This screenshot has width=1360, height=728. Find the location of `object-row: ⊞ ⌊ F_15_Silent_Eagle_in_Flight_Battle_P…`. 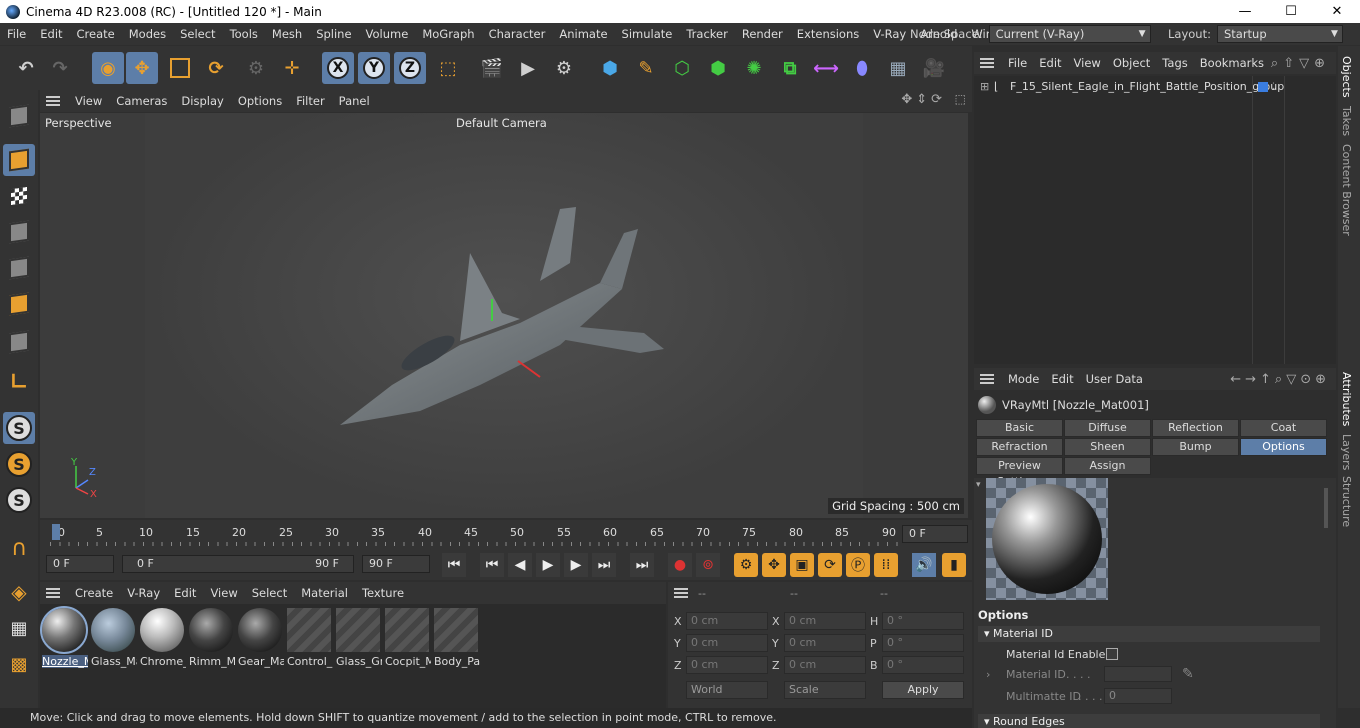

object-row: ⊞ ⌊ F_15_Silent_Eagle_in_Flight_Battle_P… is located at coordinates (1155, 87).